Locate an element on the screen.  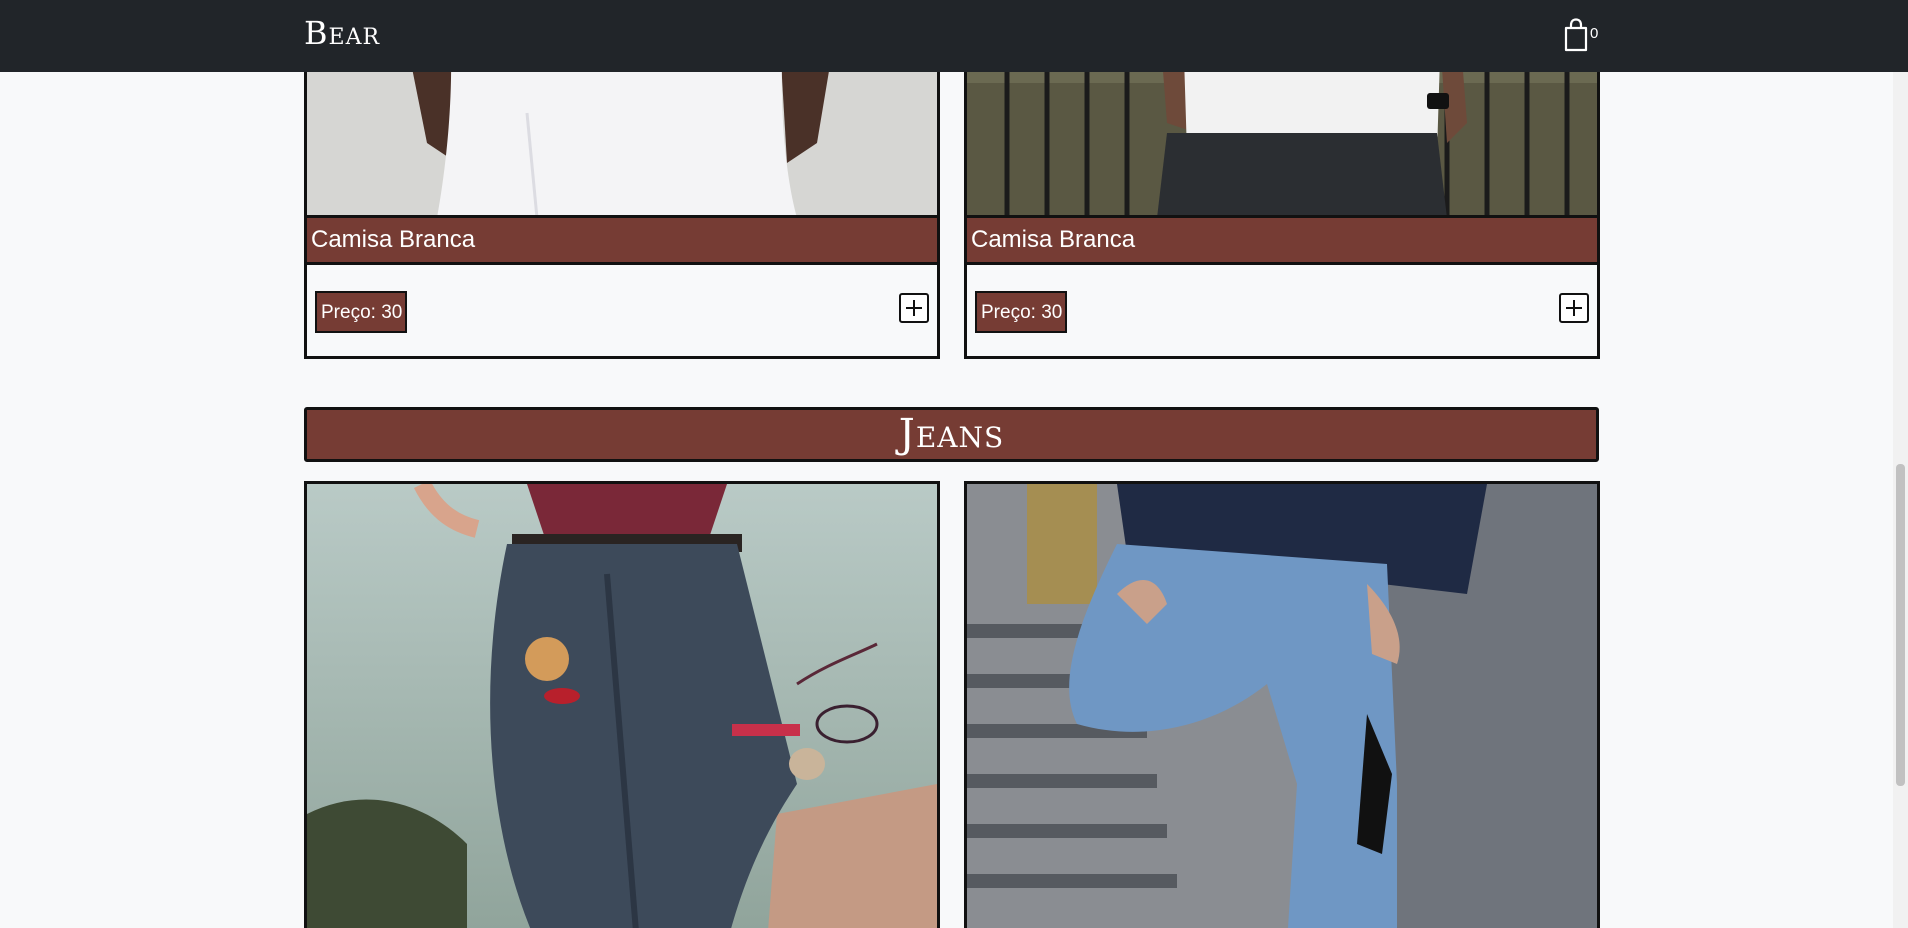
shopping-bag-icon is located at coordinates (1576, 35).